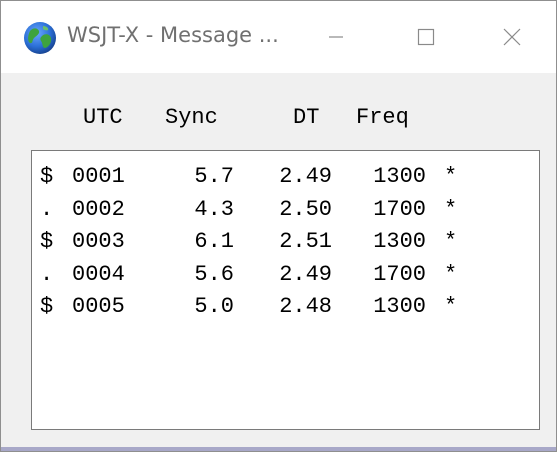  Describe the element at coordinates (382, 117) in the screenshot. I see `column-header-freq: Freq` at that location.